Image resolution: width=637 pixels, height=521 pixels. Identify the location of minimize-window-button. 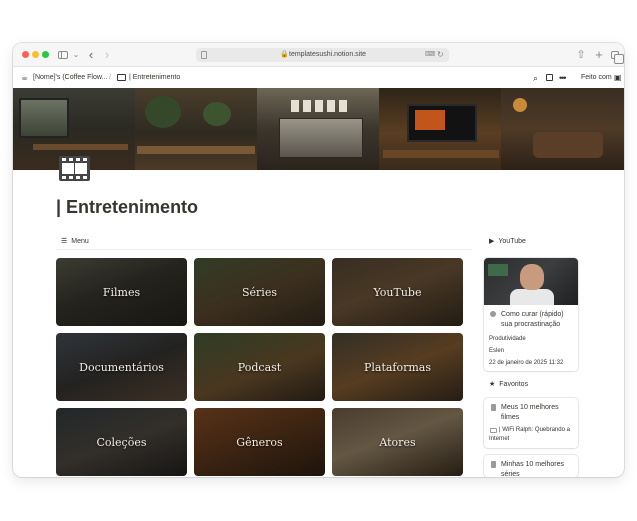
(35, 54).